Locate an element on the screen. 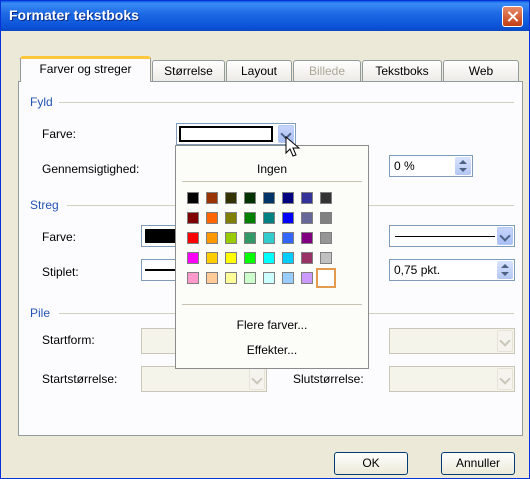  line-style-dropdown-button is located at coordinates (505, 236).